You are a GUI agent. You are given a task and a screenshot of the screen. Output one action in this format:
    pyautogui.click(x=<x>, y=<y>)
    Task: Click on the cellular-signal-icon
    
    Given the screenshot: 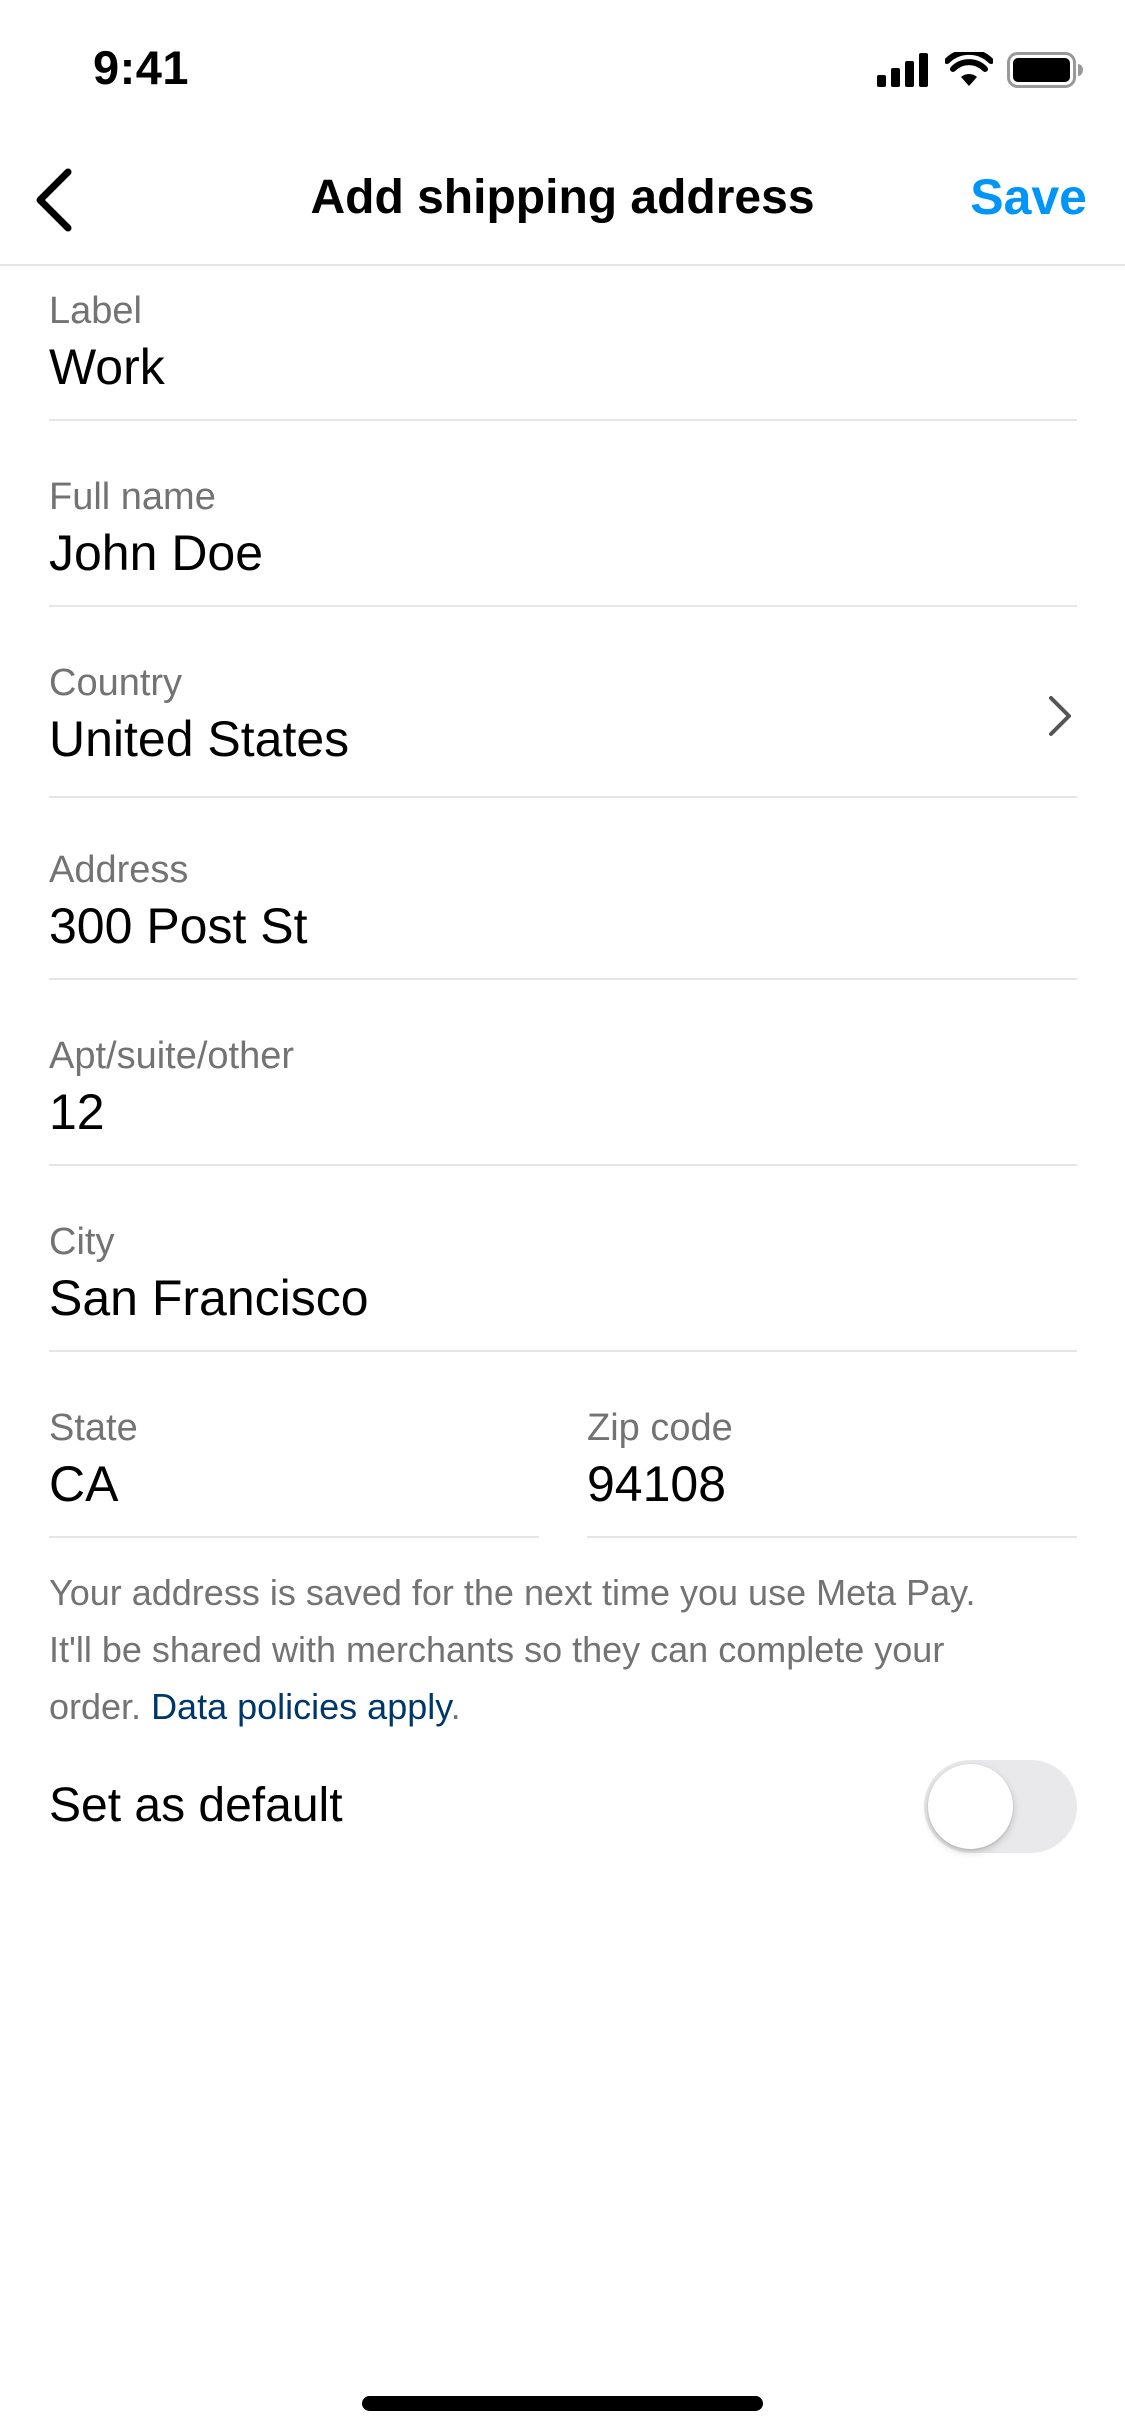 What is the action you would take?
    pyautogui.click(x=904, y=70)
    